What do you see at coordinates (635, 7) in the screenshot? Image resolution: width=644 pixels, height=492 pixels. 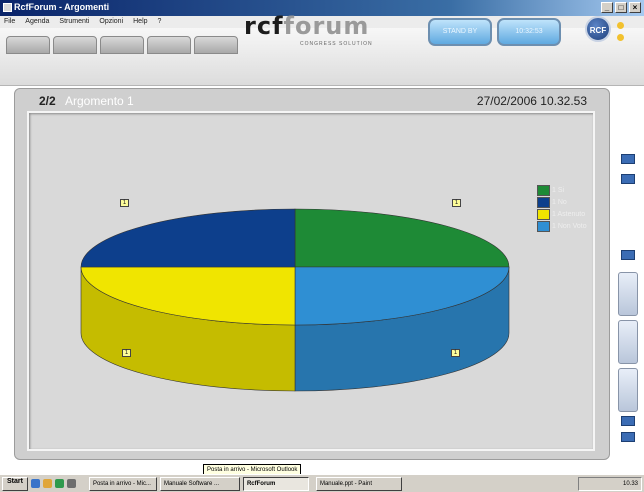 I see `close-button: ×` at bounding box center [635, 7].